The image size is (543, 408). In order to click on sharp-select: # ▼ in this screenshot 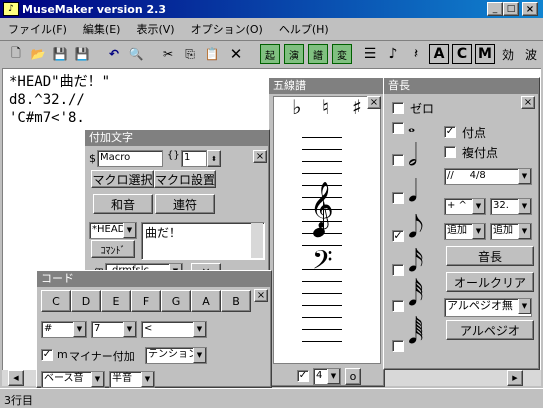, I will do `click(64, 329)`.